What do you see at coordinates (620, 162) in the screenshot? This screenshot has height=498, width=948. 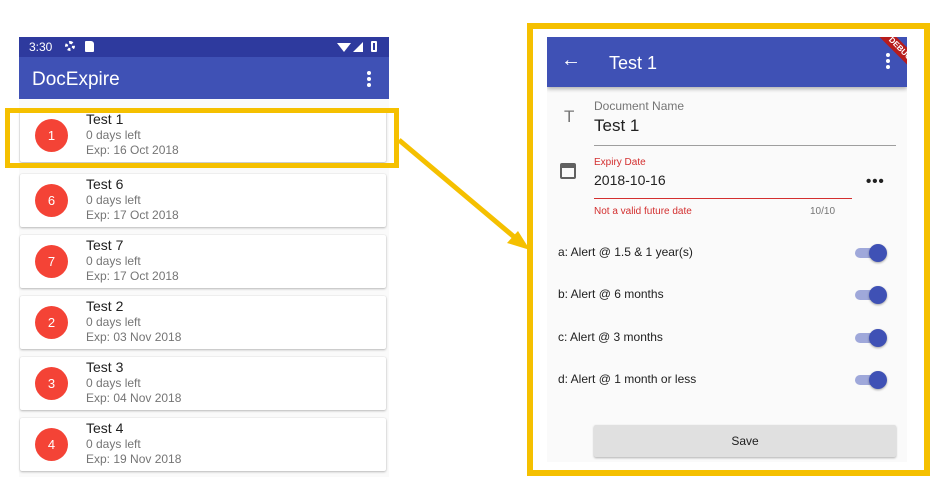 I see `expiry-date-label: Expiry Date` at bounding box center [620, 162].